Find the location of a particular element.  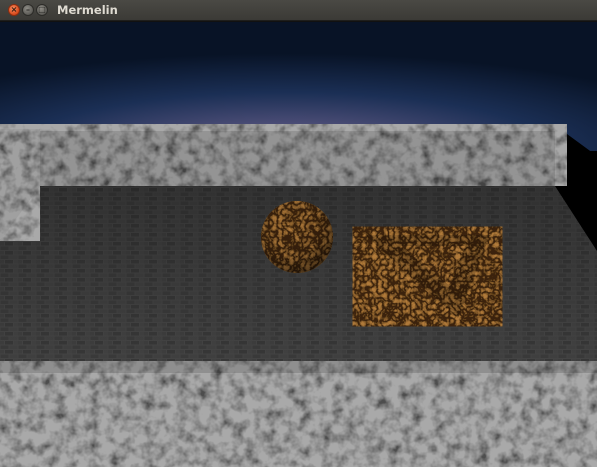

minimize-button: – is located at coordinates (28, 10).